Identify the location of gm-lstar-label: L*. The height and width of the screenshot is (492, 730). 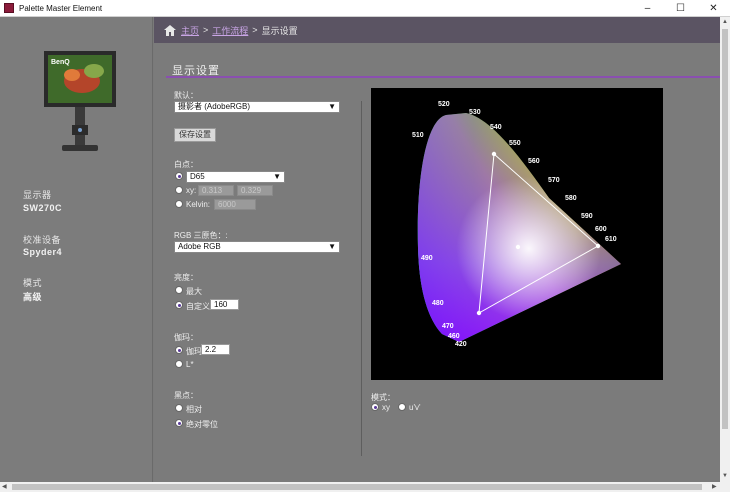
(190, 364).